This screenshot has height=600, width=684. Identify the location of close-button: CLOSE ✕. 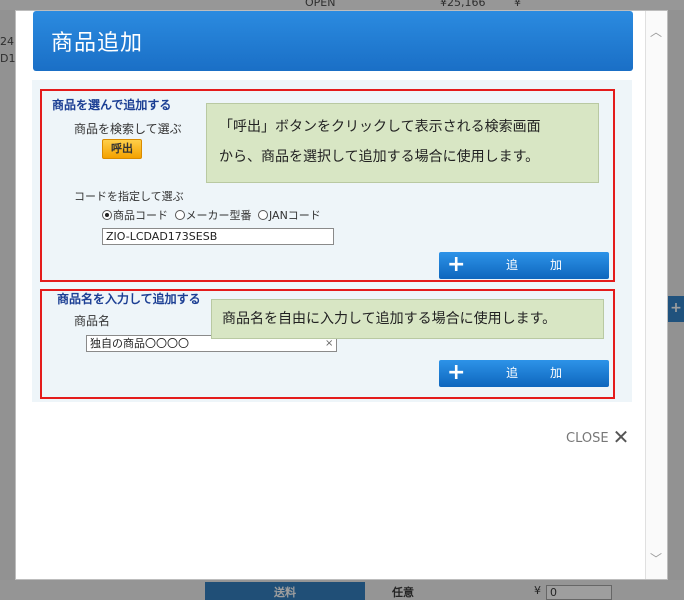
(597, 437).